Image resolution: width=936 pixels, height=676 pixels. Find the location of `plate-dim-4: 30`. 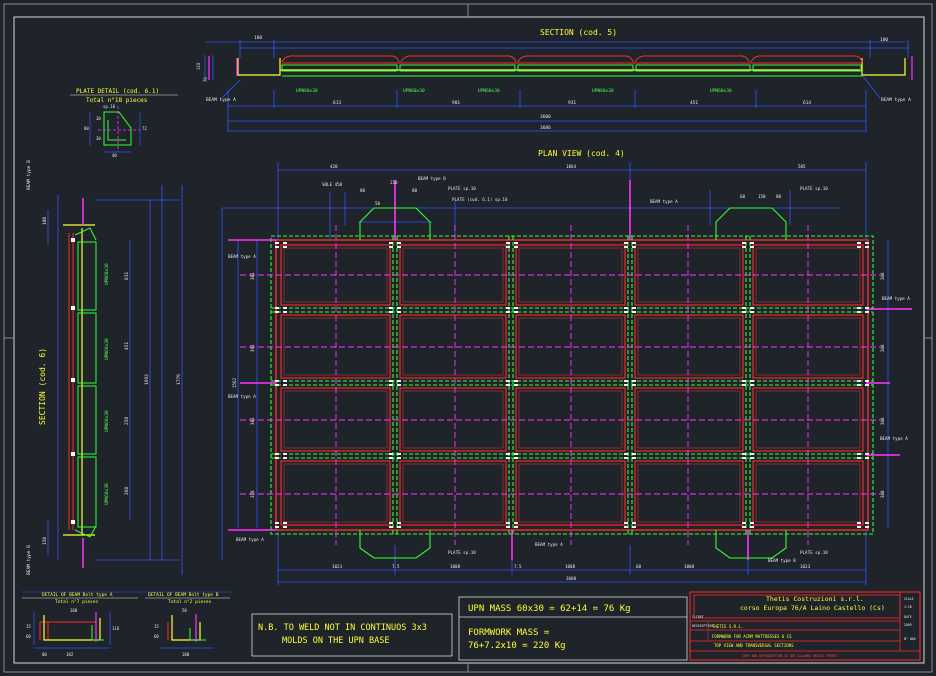

plate-dim-4: 30 is located at coordinates (98, 118).